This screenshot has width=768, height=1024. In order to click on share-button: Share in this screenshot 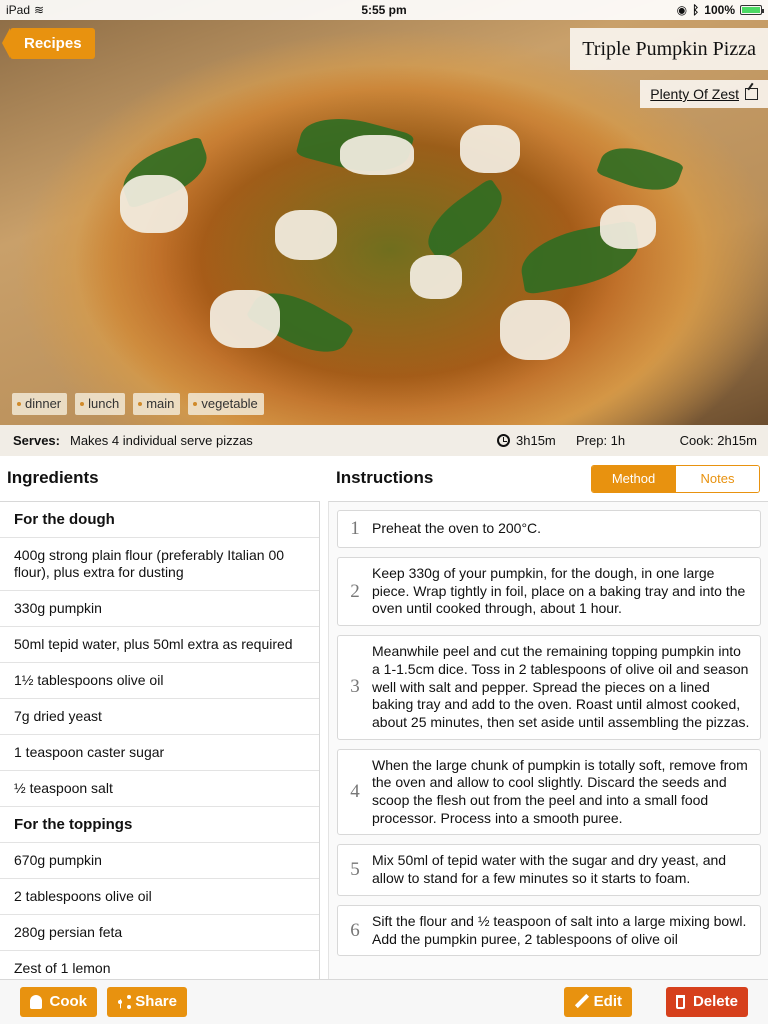, I will do `click(147, 1002)`.